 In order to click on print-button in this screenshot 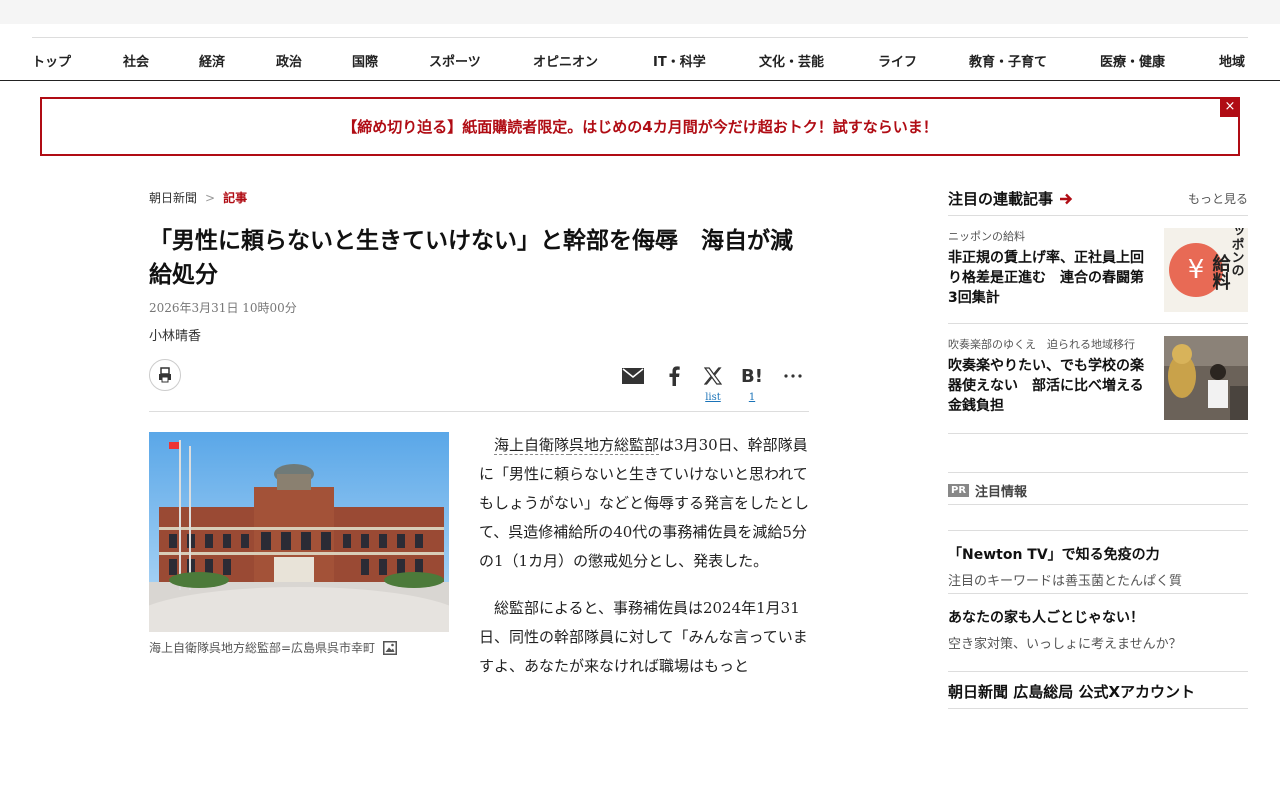, I will do `click(165, 375)`.